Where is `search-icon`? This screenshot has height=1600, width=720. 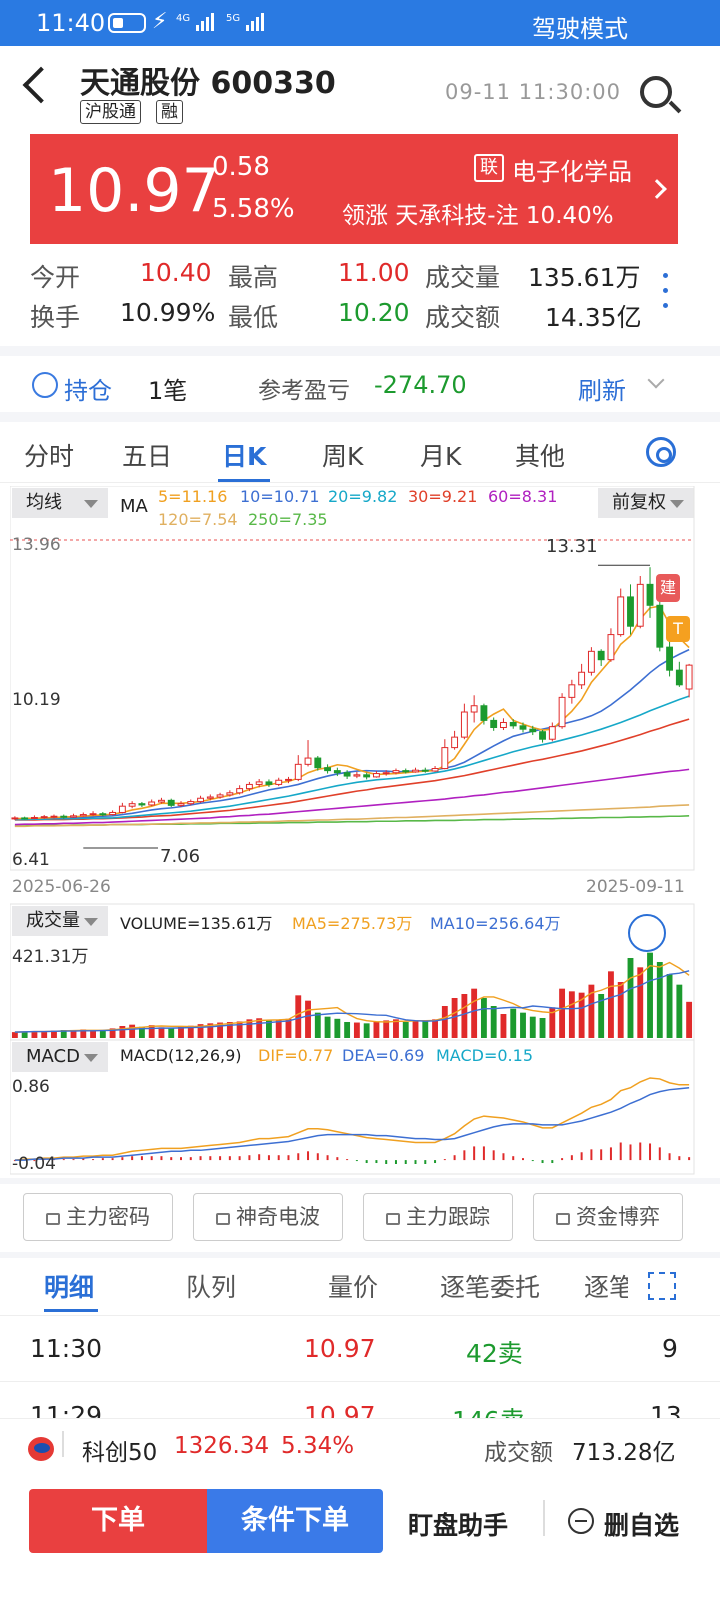 search-icon is located at coordinates (656, 92).